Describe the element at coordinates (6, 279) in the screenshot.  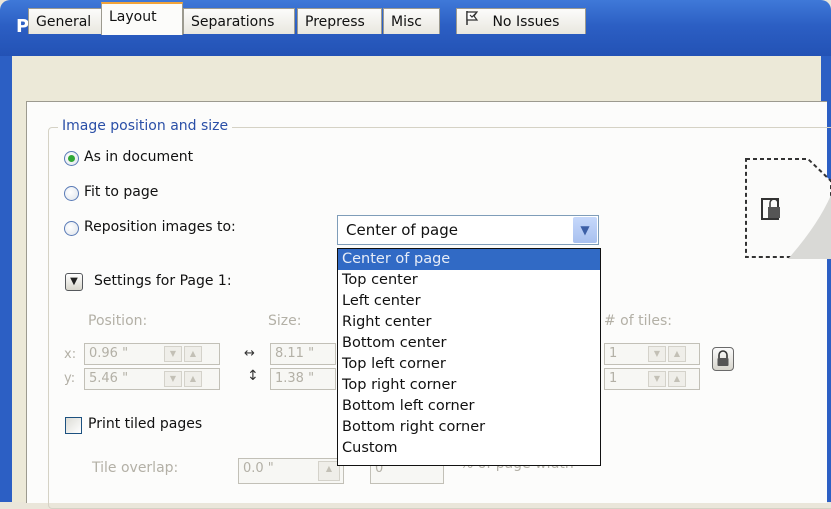
I see `window-frame-left` at that location.